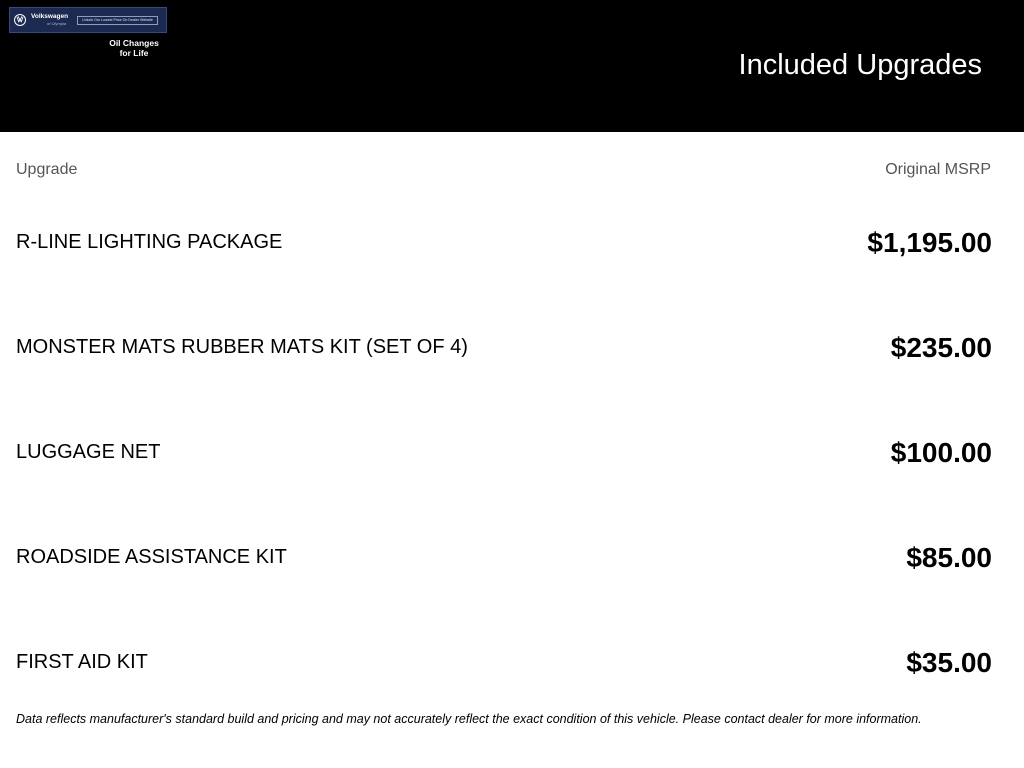  What do you see at coordinates (929, 242) in the screenshot?
I see `upgrade-price: $1,195.00` at bounding box center [929, 242].